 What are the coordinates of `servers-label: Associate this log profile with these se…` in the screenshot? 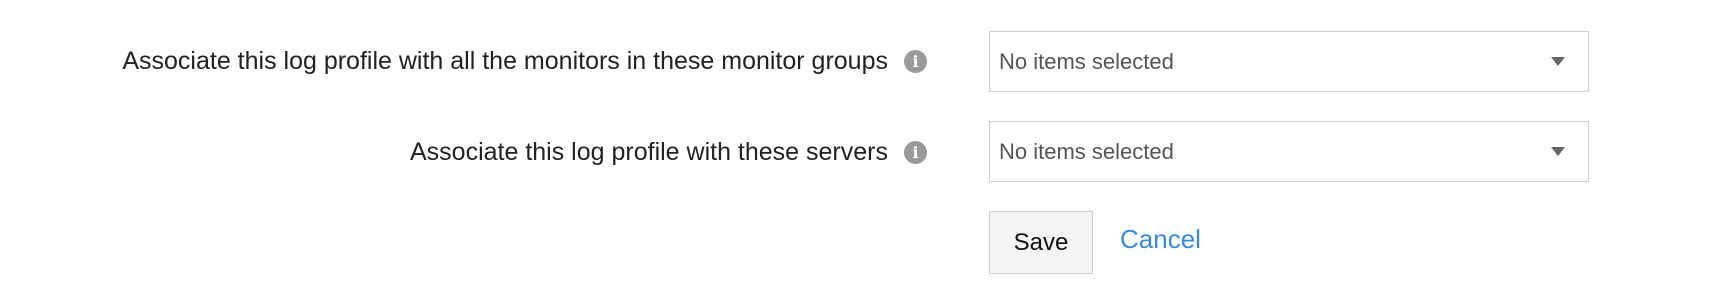 It's located at (649, 152).